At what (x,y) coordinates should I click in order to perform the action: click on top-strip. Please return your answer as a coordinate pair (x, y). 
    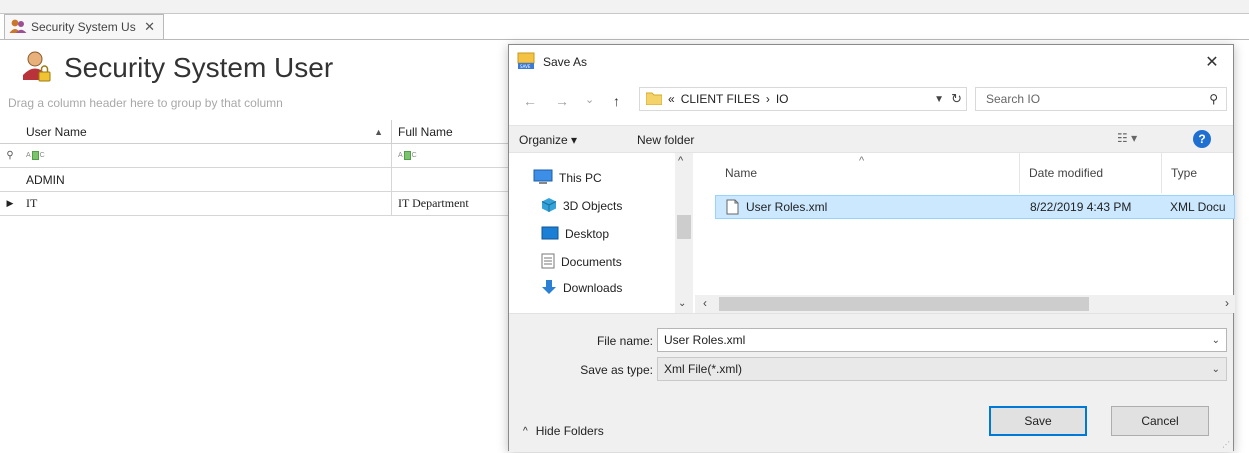
    Looking at the image, I should click on (624, 7).